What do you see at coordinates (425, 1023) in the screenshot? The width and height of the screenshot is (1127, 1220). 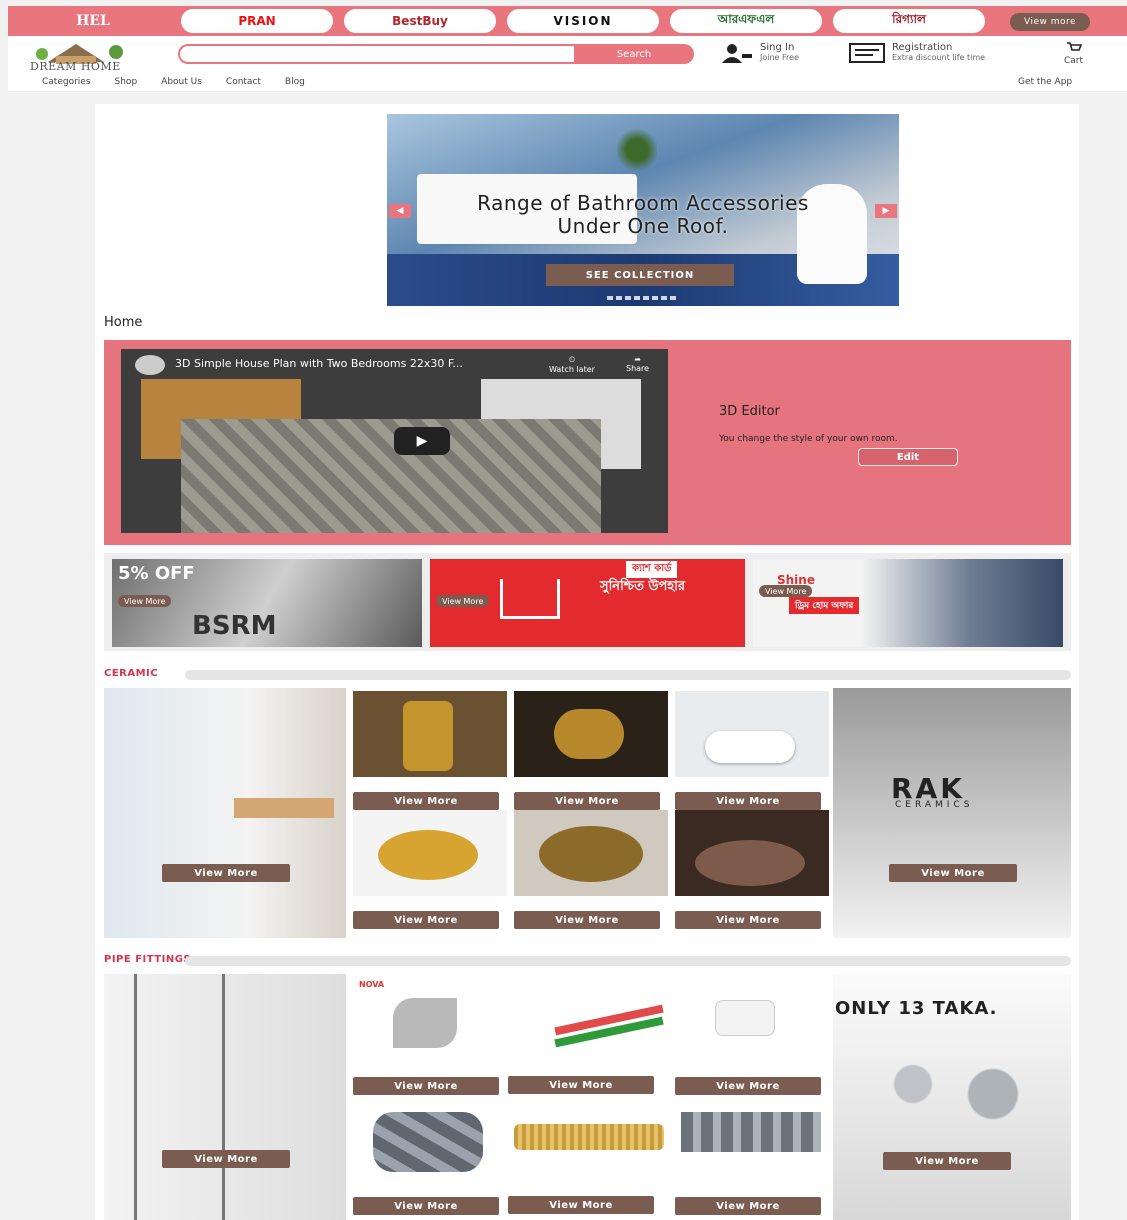 I see `elbow-fitting-image` at bounding box center [425, 1023].